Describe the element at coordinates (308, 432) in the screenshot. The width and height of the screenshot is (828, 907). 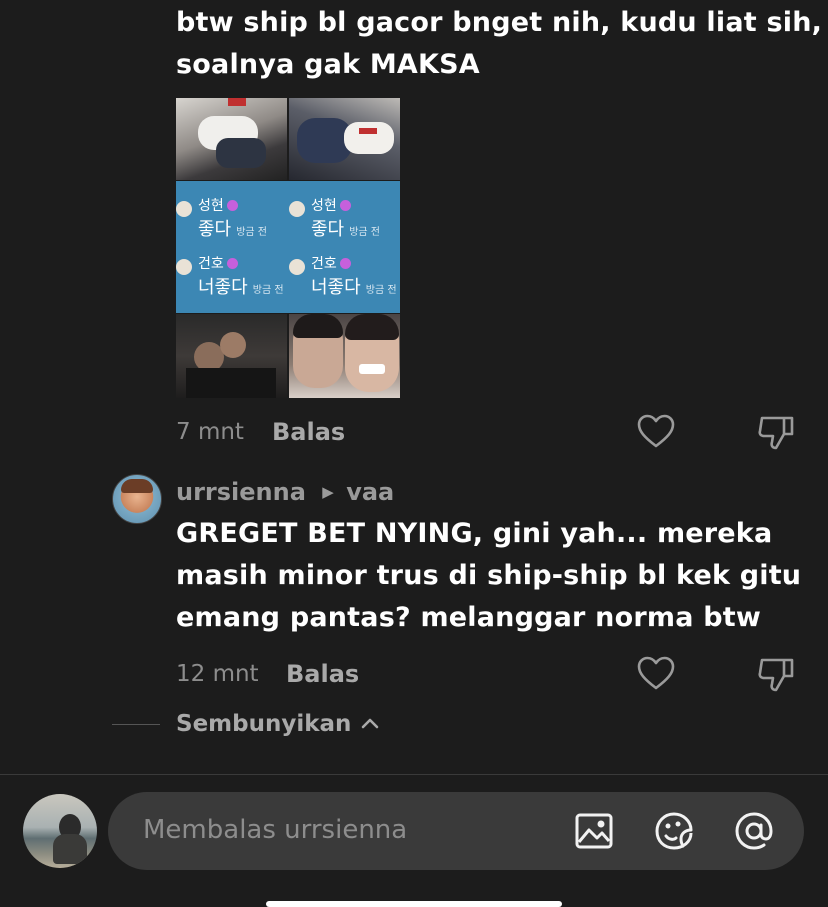
I see `comment-1-reply-button: Balas` at that location.